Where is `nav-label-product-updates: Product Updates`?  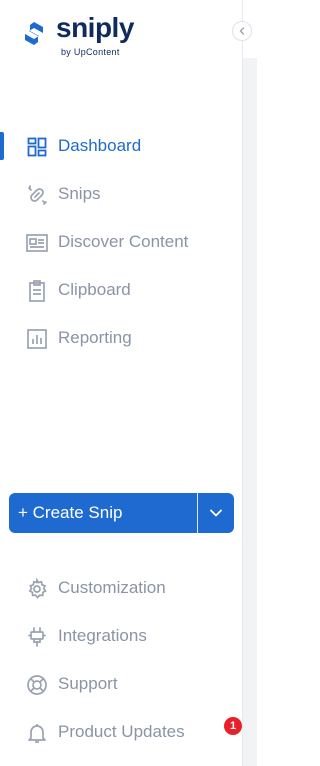 nav-label-product-updates: Product Updates is located at coordinates (121, 731).